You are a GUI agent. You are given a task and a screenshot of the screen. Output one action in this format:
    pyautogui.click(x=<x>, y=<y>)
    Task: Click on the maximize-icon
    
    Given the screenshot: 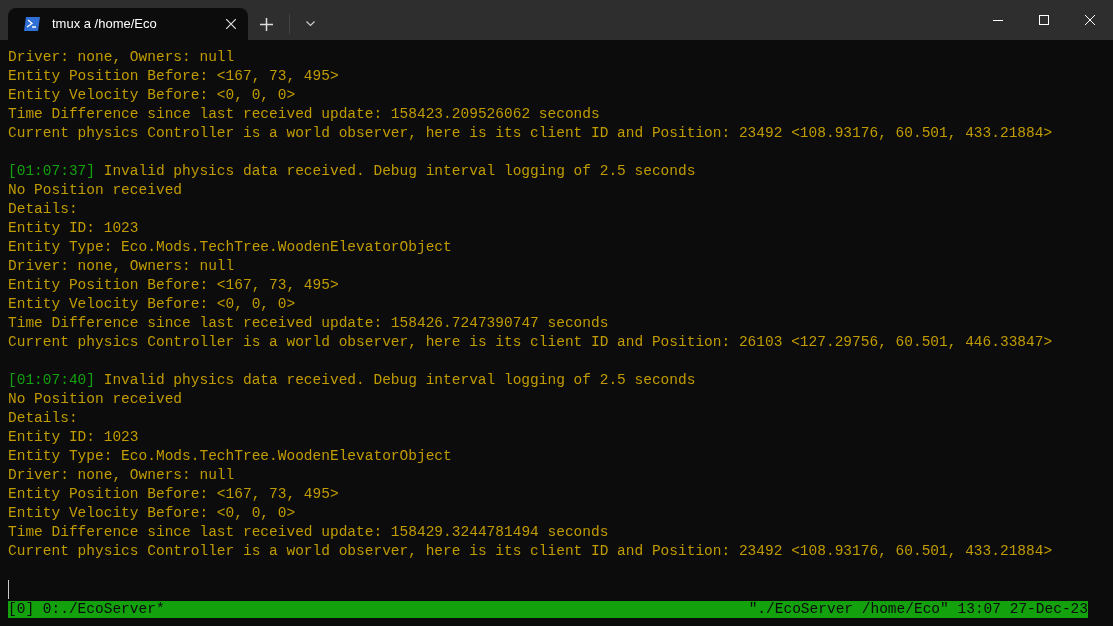 What is the action you would take?
    pyautogui.click(x=1044, y=20)
    